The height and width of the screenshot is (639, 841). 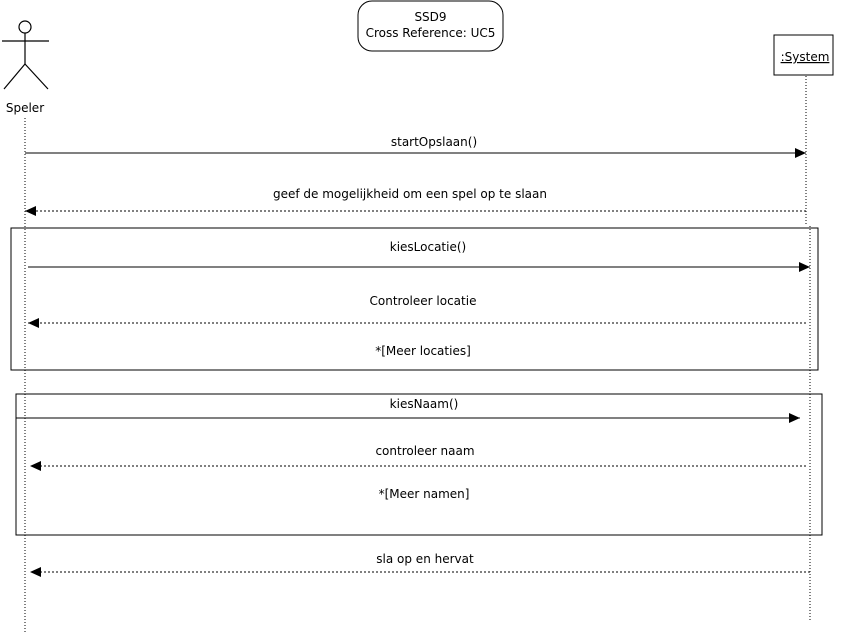 What do you see at coordinates (434, 142) in the screenshot?
I see `message-label-startopslaan: startOpslaan()` at bounding box center [434, 142].